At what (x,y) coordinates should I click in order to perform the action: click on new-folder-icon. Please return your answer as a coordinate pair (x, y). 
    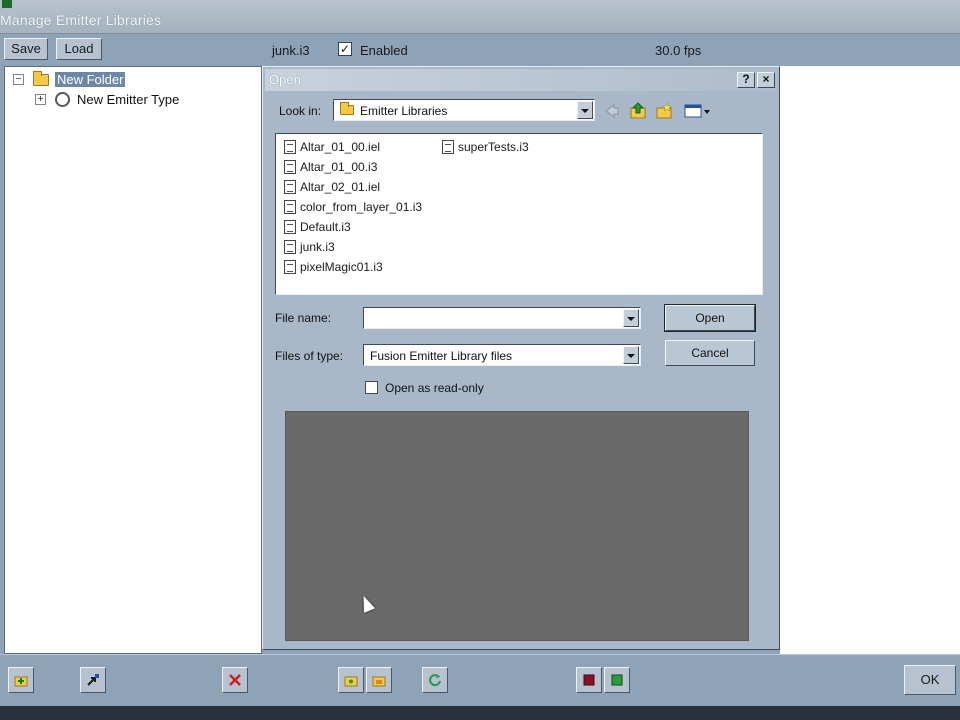
    Looking at the image, I should click on (664, 111).